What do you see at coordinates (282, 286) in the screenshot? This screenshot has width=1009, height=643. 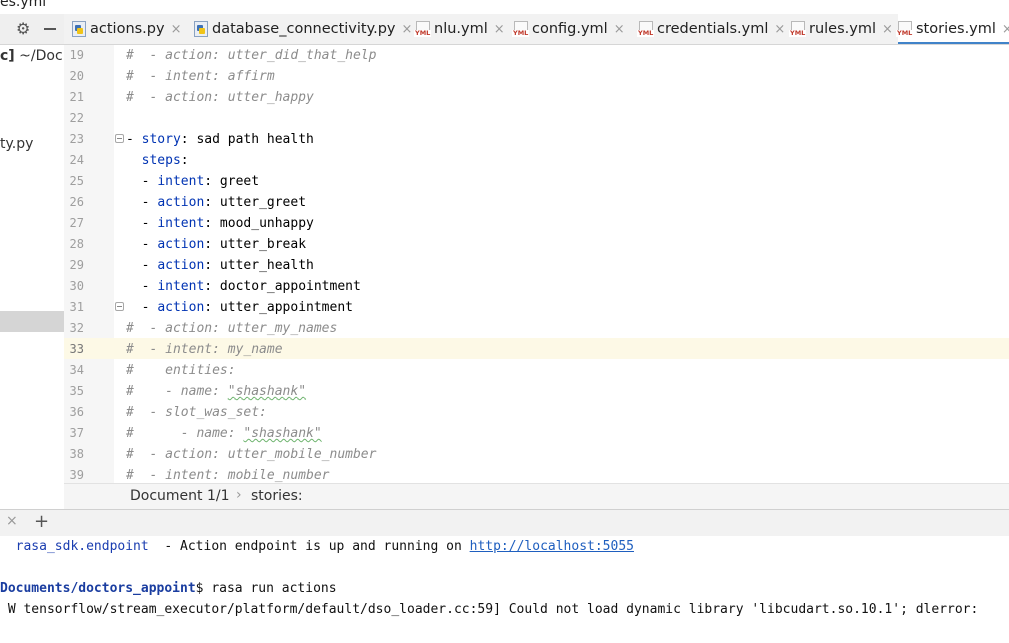 I see `code-value: : doctor_appointment` at bounding box center [282, 286].